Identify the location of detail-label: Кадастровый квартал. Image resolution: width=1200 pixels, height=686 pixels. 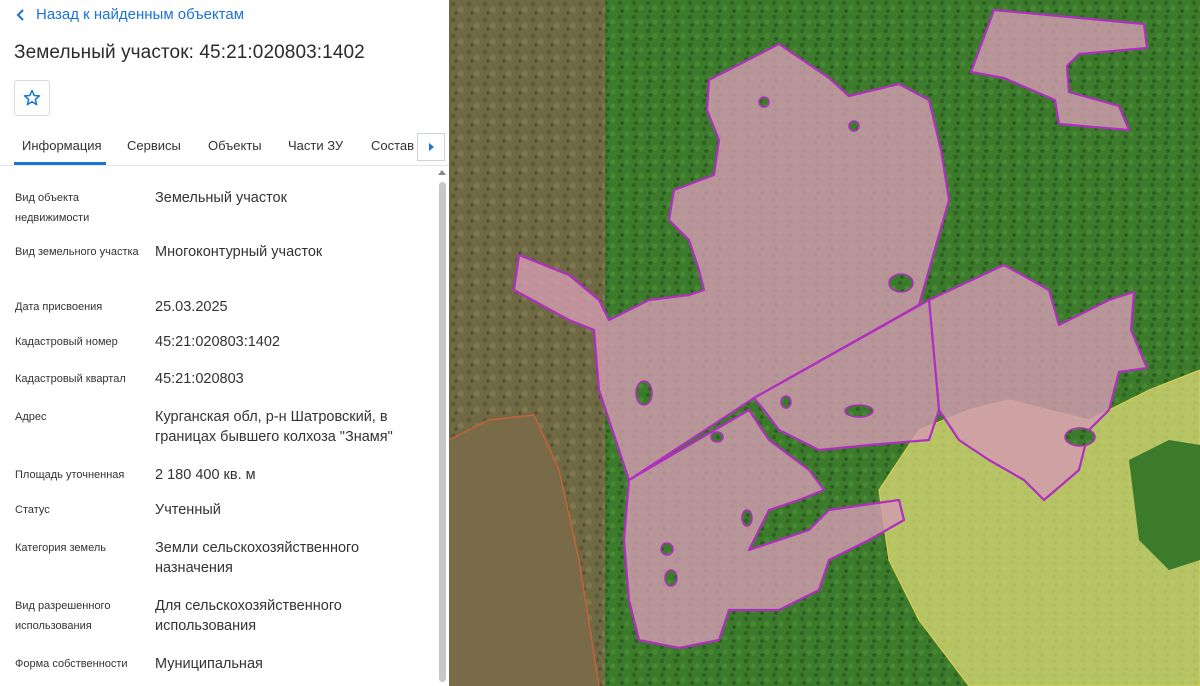
(70, 379).